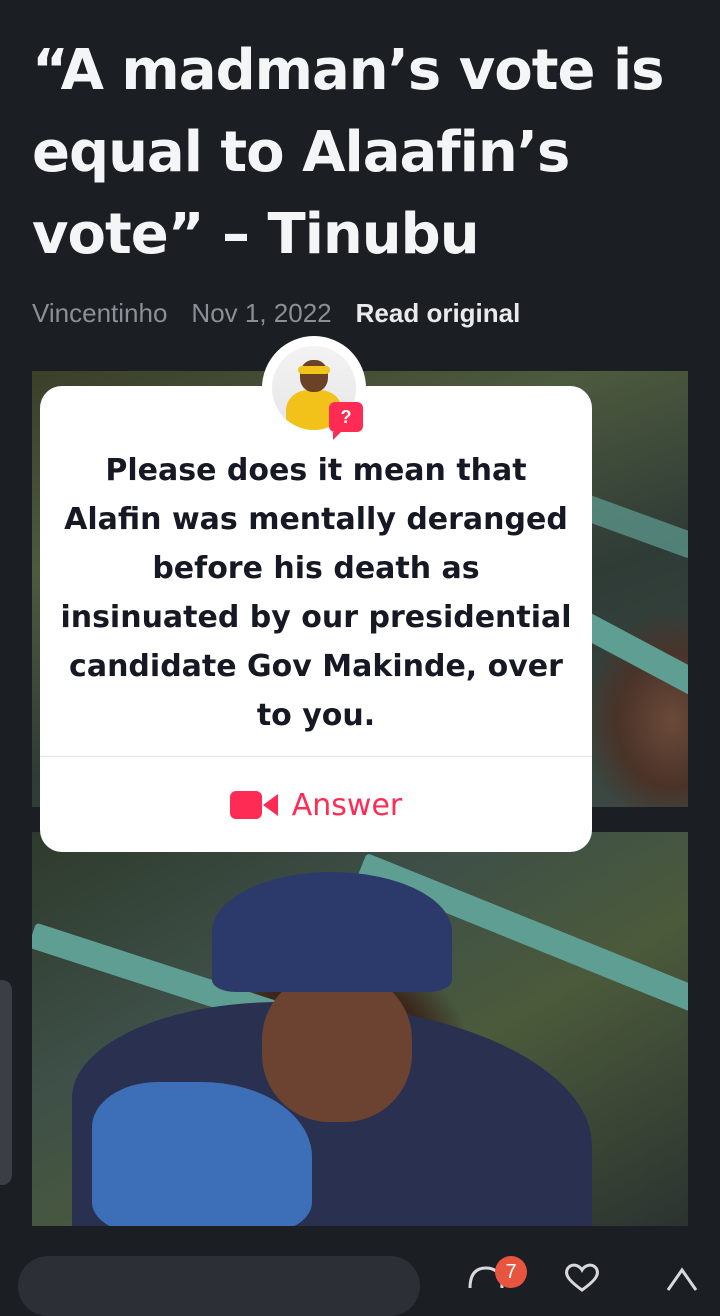 This screenshot has height=1316, width=720. I want to click on article-meta: Vincentinho Nov 1, 2022 Read original, so click(276, 313).